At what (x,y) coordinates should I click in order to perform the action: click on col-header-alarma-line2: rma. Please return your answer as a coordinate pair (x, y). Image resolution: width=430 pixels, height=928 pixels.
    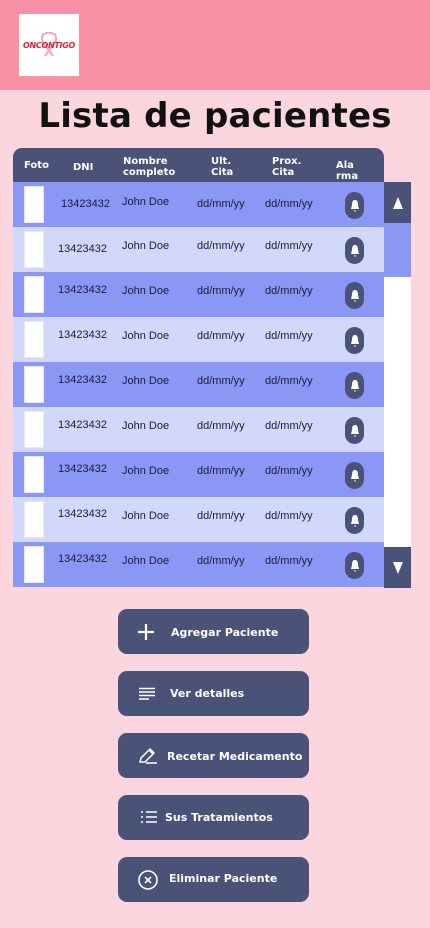
    Looking at the image, I should click on (347, 176).